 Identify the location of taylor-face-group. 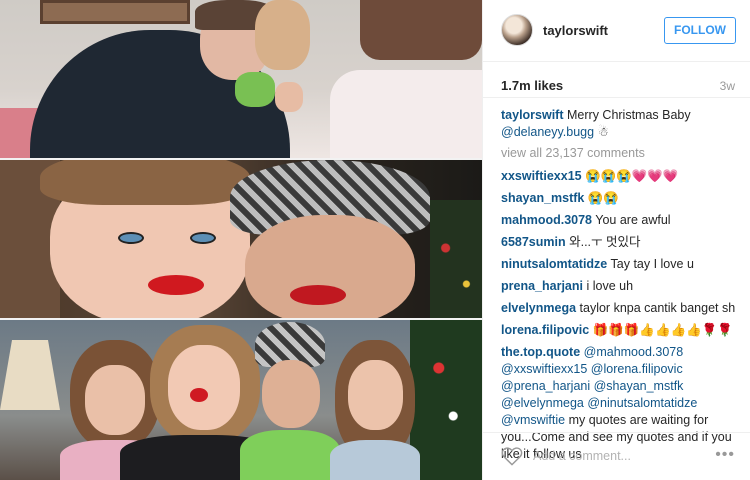
(204, 387).